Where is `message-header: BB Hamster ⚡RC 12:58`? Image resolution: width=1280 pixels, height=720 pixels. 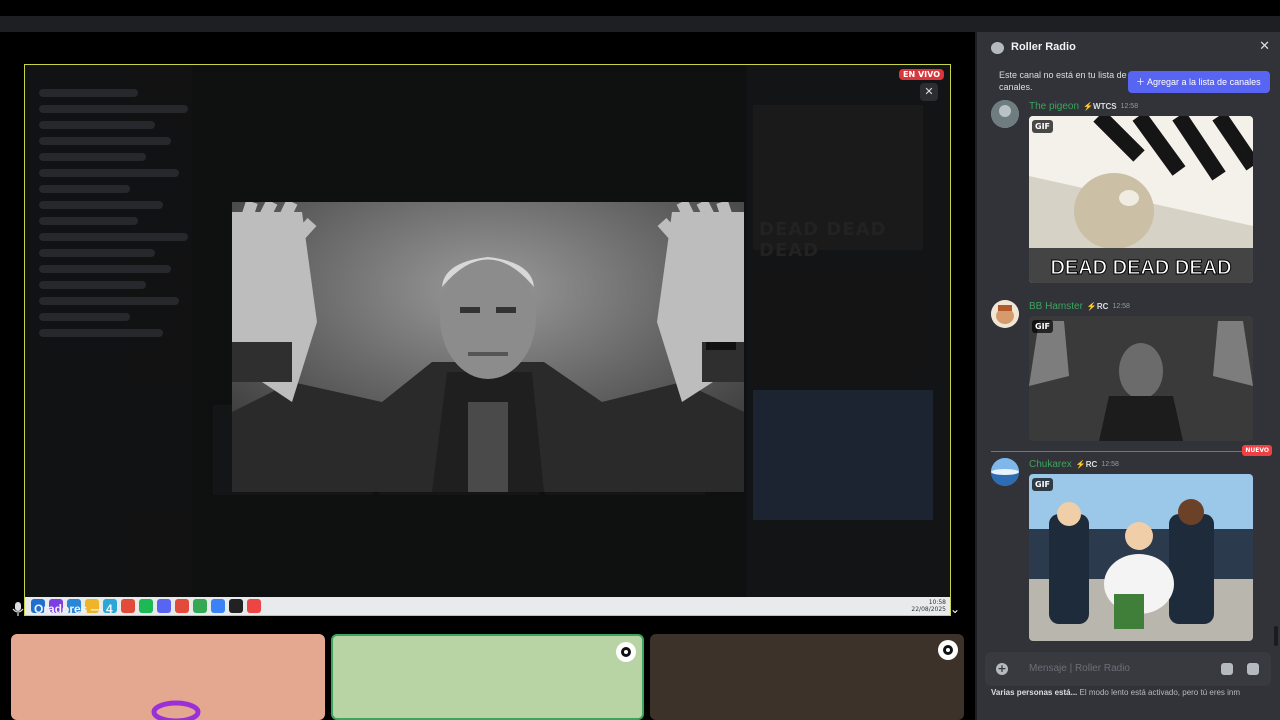
message-header: BB Hamster ⚡RC 12:58 is located at coordinates (1079, 306).